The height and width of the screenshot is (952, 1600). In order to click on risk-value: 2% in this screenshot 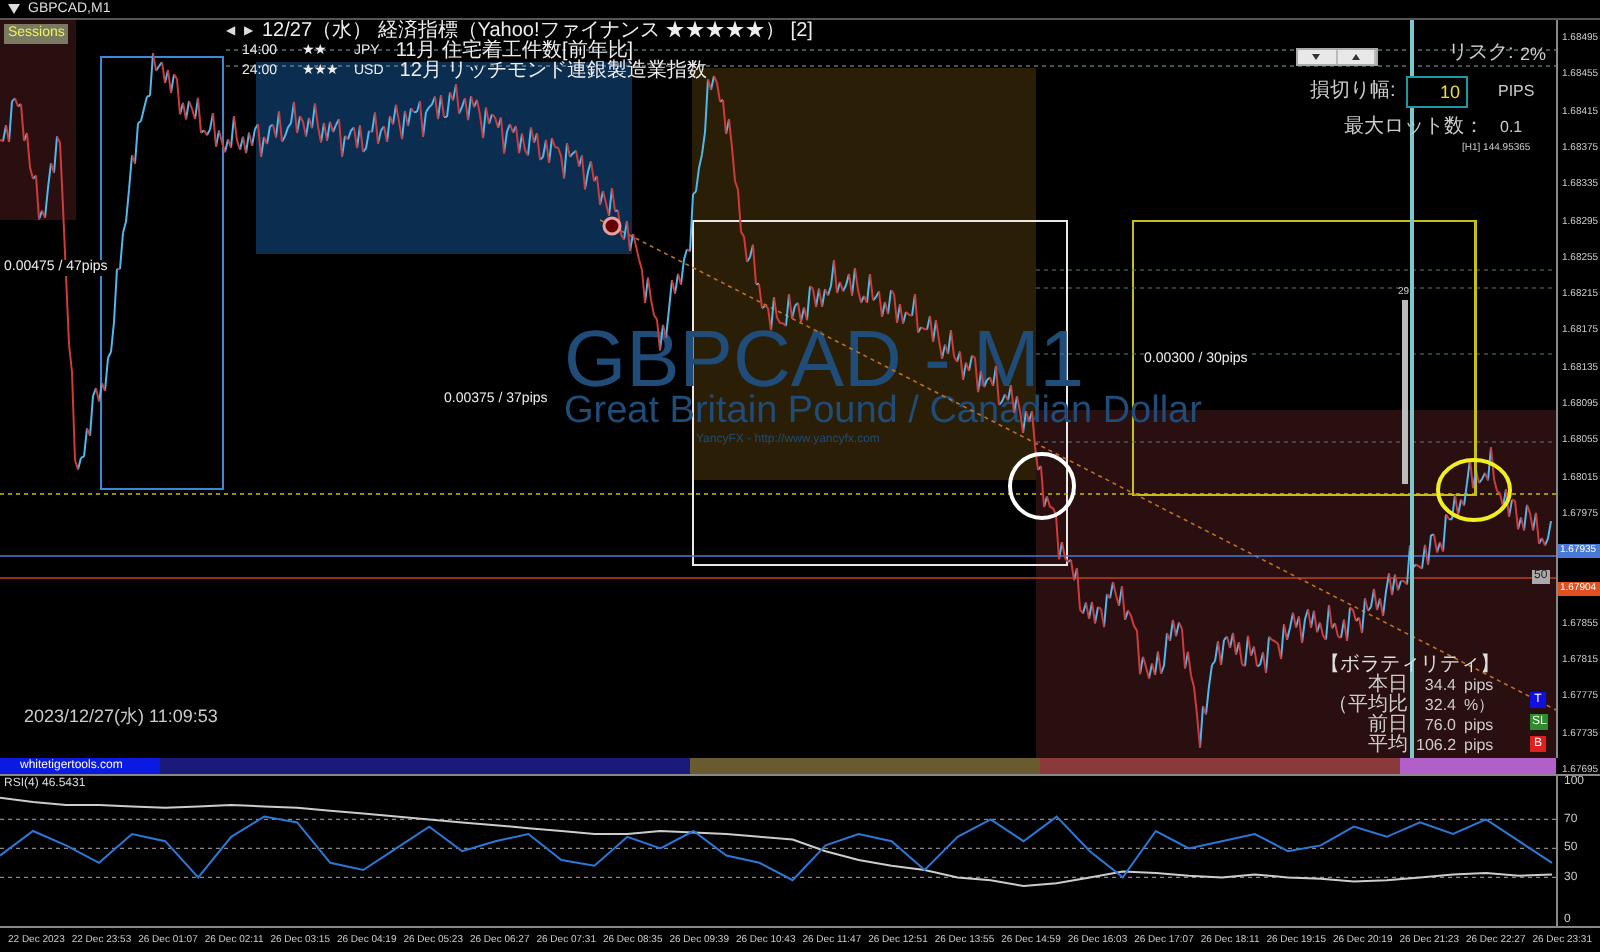, I will do `click(1533, 54)`.